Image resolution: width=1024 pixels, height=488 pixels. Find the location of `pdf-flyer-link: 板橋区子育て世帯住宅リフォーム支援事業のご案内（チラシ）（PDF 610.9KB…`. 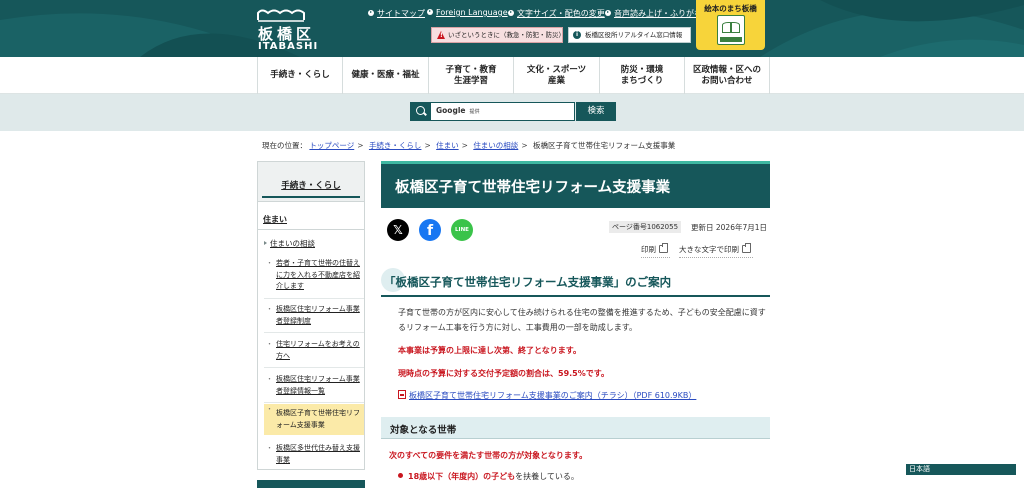

pdf-flyer-link: 板橋区子育て世帯住宅リフォーム支援事業のご案内（チラシ）（PDF 610.9KB… is located at coordinates (547, 395).